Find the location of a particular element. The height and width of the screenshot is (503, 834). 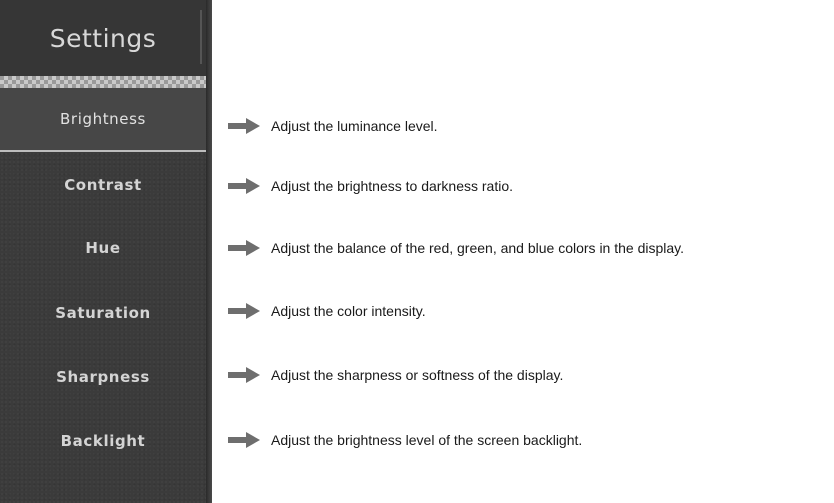

settings-menu-title: Settings is located at coordinates (103, 38).